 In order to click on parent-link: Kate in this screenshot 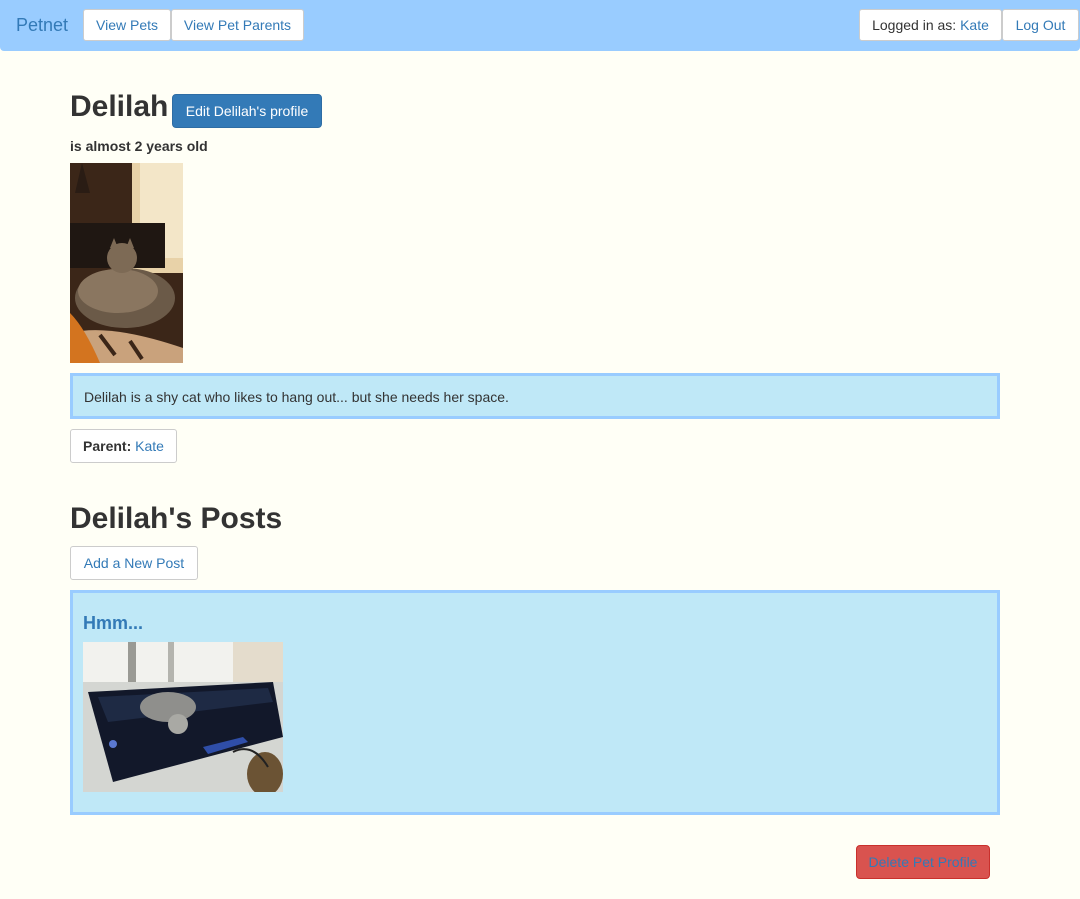, I will do `click(149, 446)`.